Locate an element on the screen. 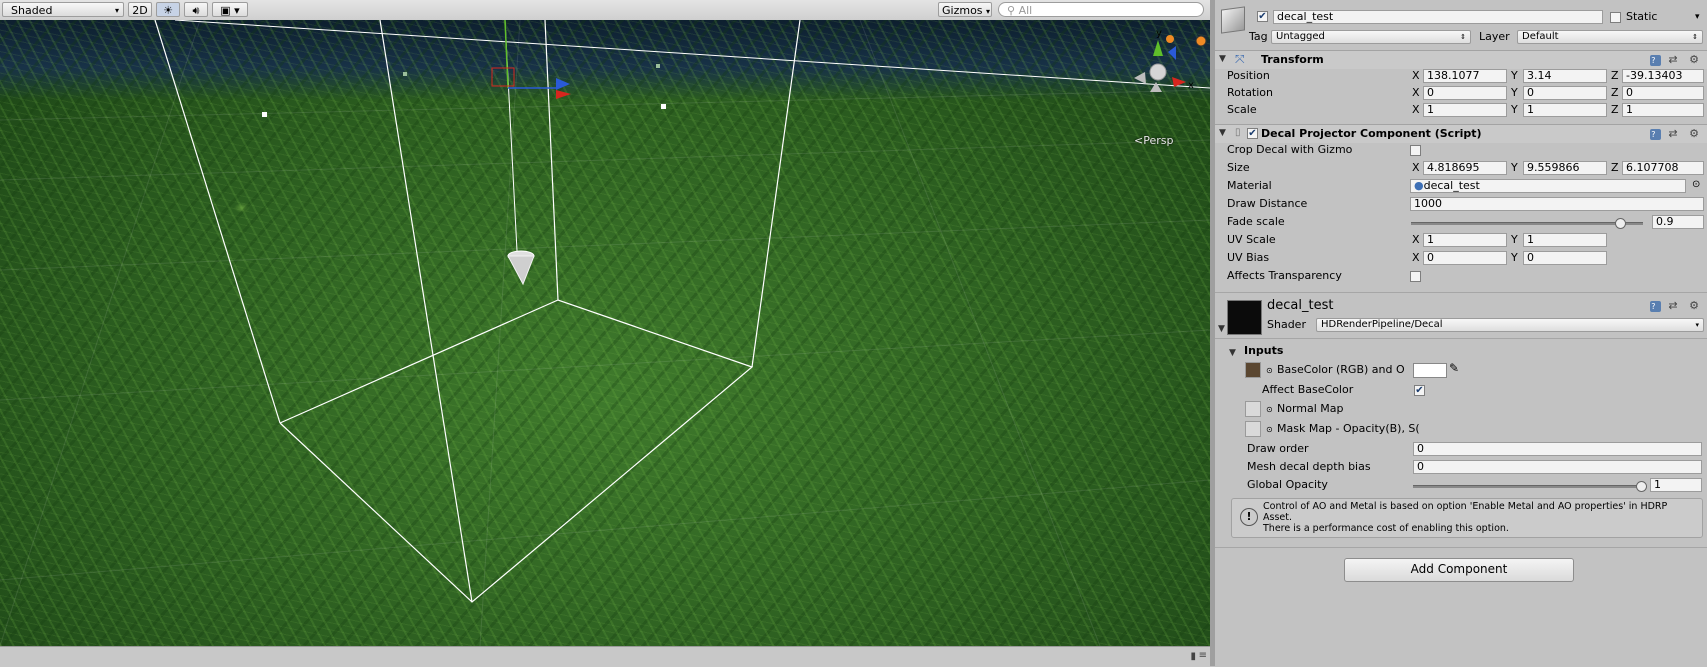  affect-base-color-checkbox: ✔ is located at coordinates (1419, 390).